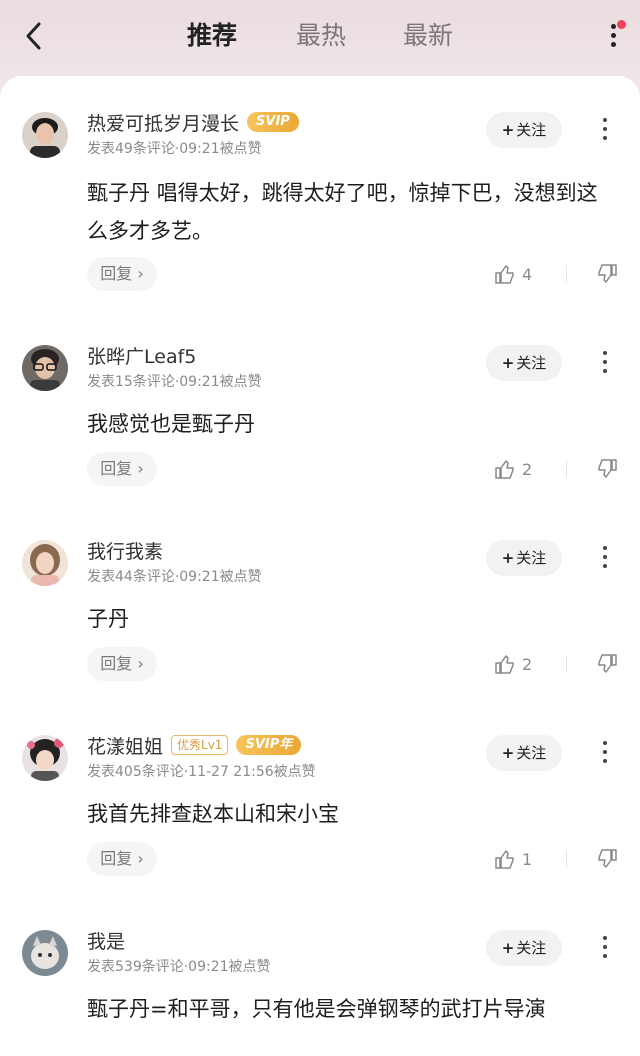 Image resolution: width=640 pixels, height=1056 pixels. Describe the element at coordinates (527, 274) in the screenshot. I see `like-count: 4` at that location.